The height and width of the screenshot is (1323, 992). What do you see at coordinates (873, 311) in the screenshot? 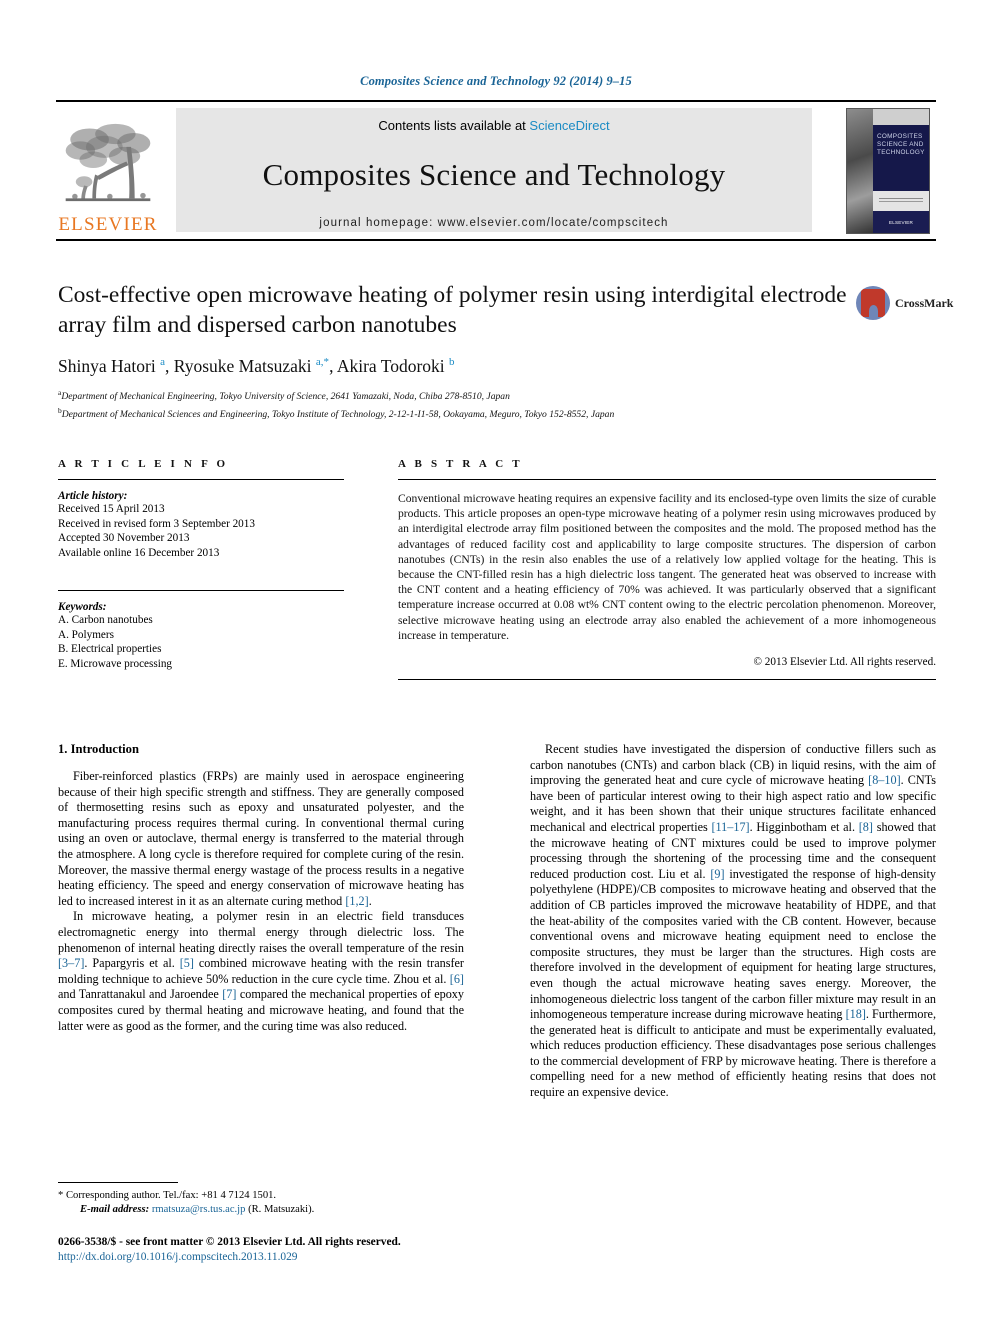
I see `crossmark-notch` at bounding box center [873, 311].